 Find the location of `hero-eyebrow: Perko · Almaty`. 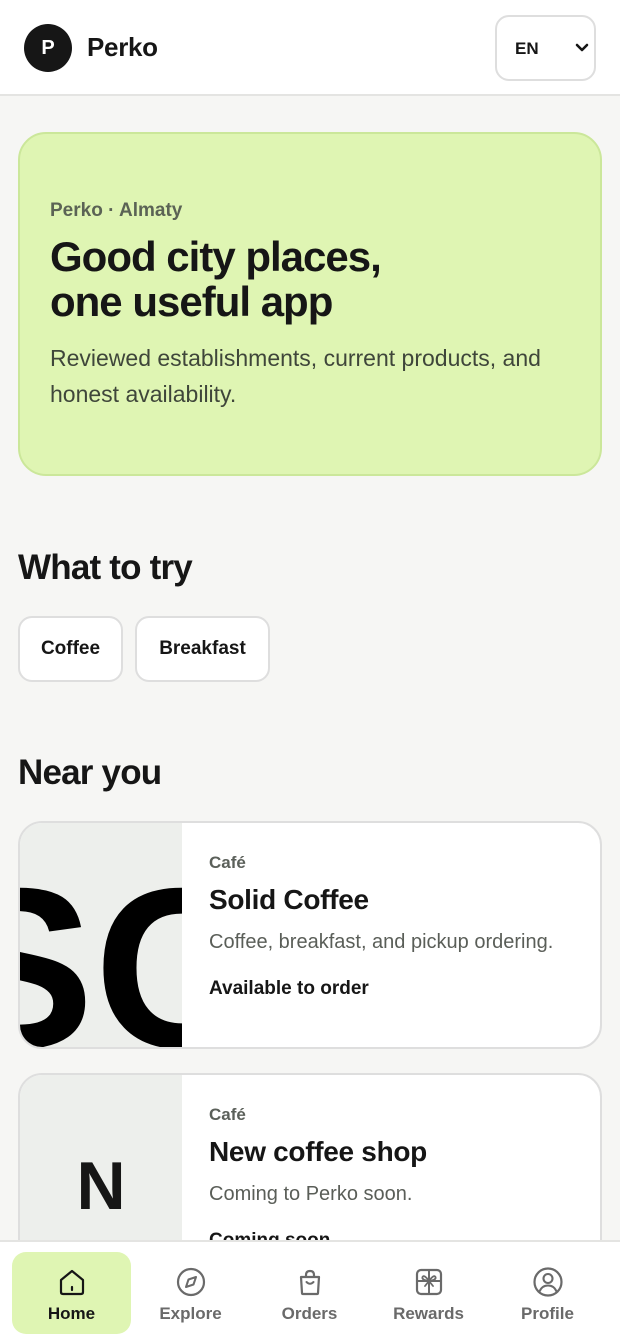

hero-eyebrow: Perko · Almaty is located at coordinates (116, 210).